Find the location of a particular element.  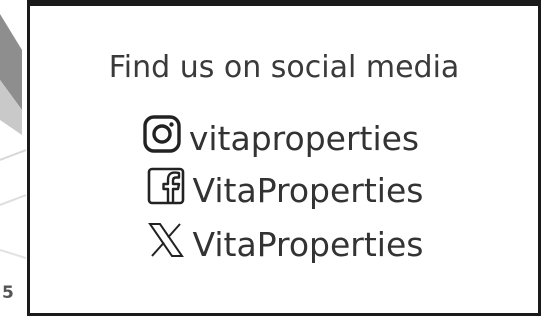

card-title: Find us on social media is located at coordinates (284, 67).